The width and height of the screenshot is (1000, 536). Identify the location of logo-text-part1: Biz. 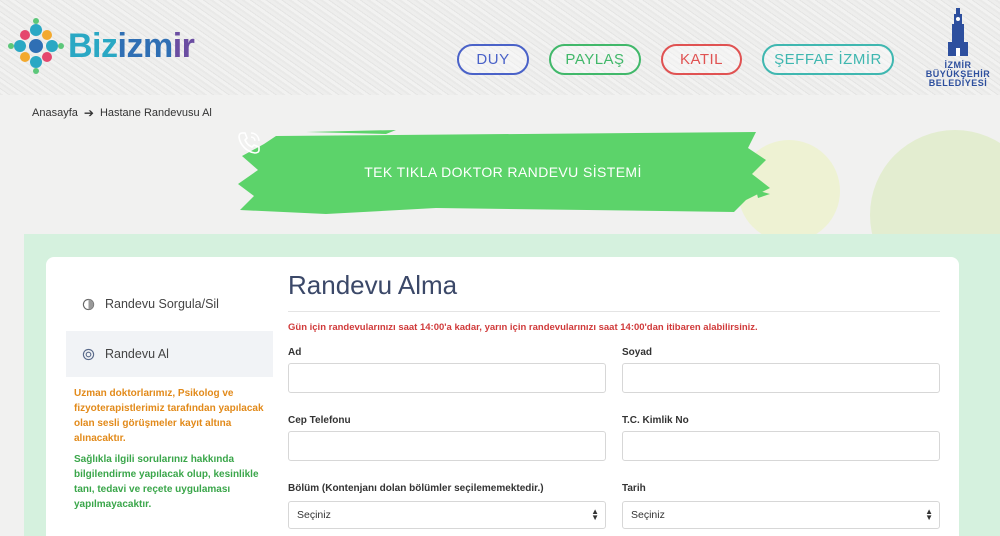
(93, 45).